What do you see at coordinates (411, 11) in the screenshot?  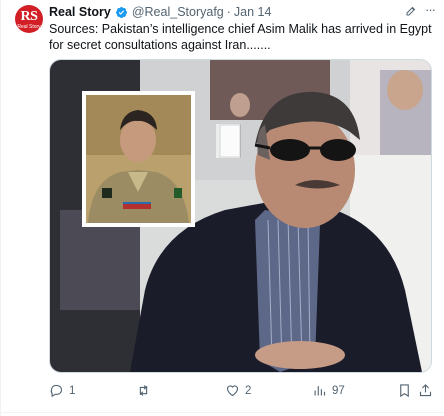 I see `edit-icon` at bounding box center [411, 11].